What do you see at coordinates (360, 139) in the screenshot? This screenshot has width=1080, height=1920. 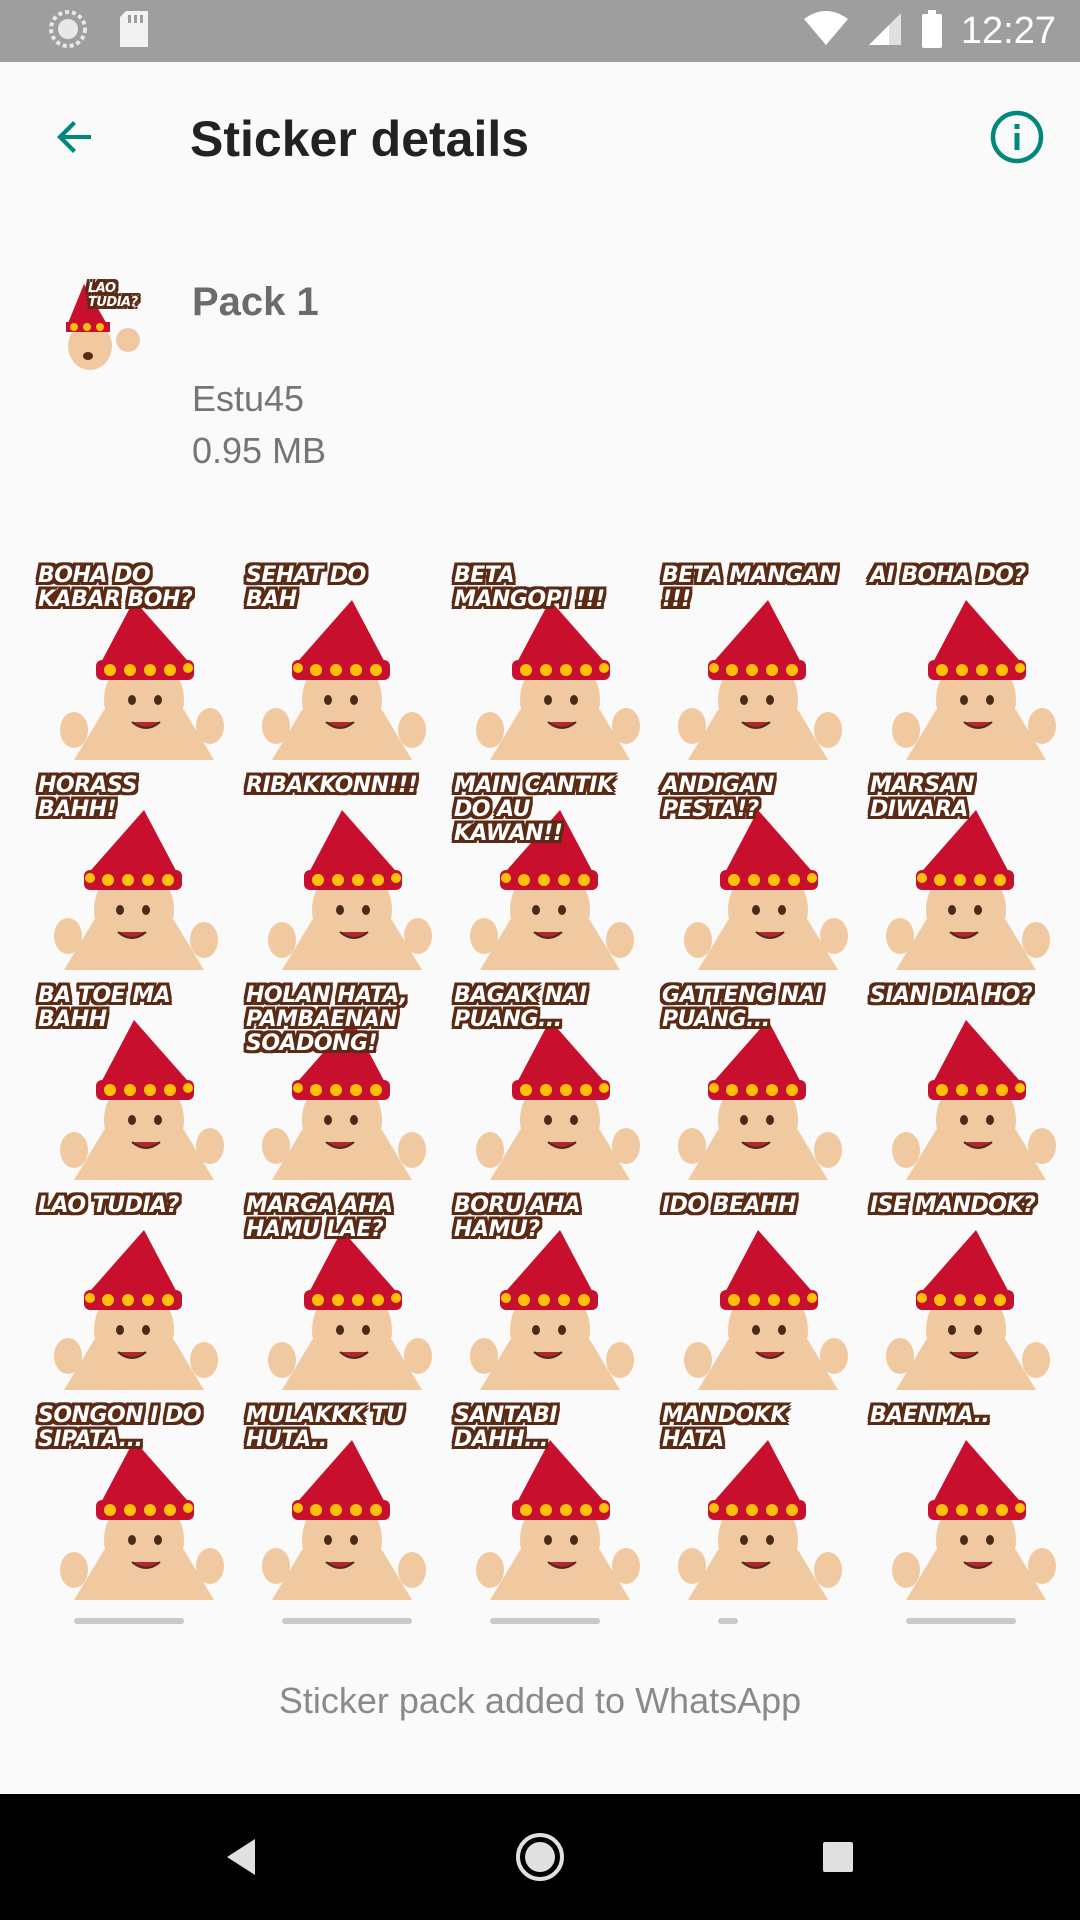 I see `page-title: Sticker details` at bounding box center [360, 139].